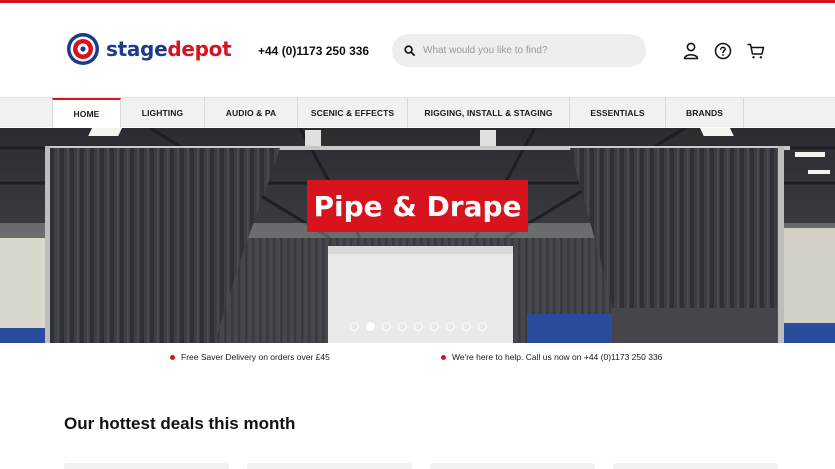  I want to click on nav-item-lighting: LIGHTING, so click(163, 113).